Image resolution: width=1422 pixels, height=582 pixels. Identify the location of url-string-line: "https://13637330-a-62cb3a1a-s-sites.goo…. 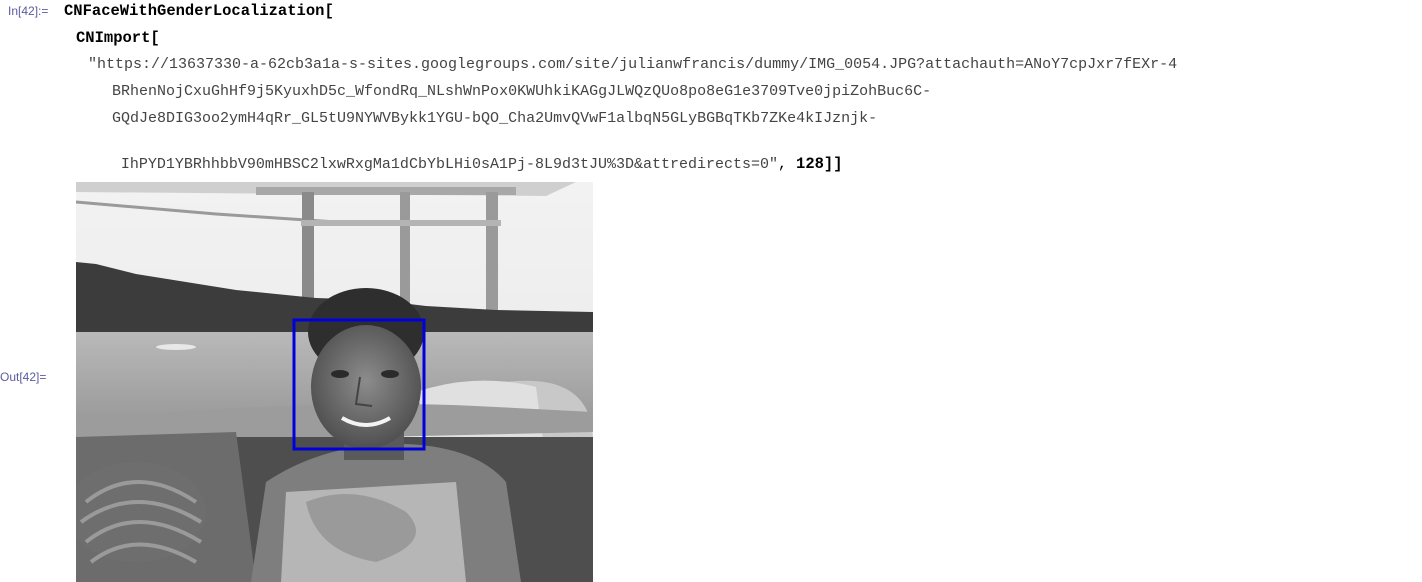
(632, 64).